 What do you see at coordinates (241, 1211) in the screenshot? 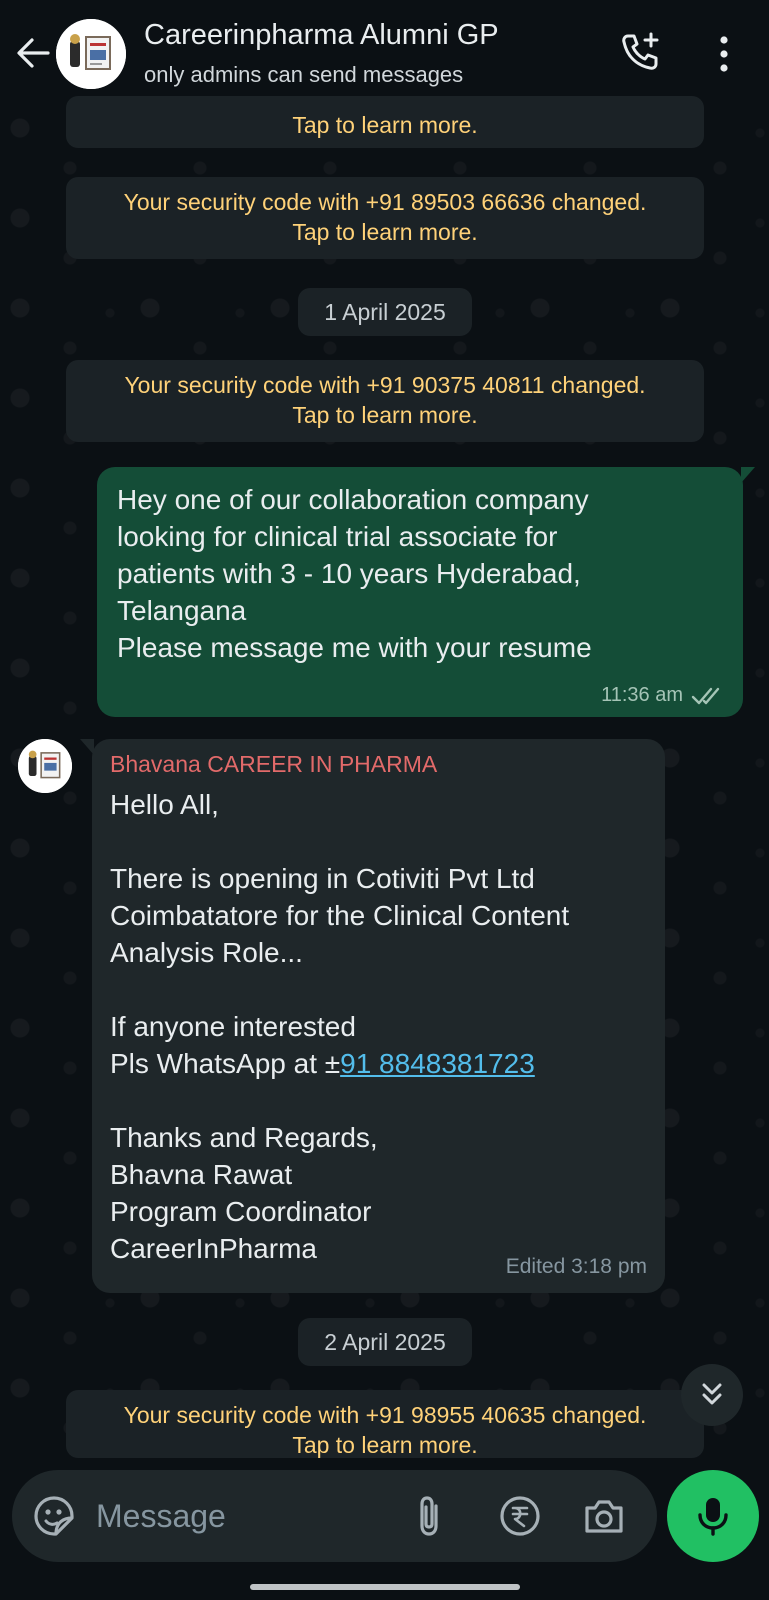
I see `message-line: Program Coordinator` at bounding box center [241, 1211].